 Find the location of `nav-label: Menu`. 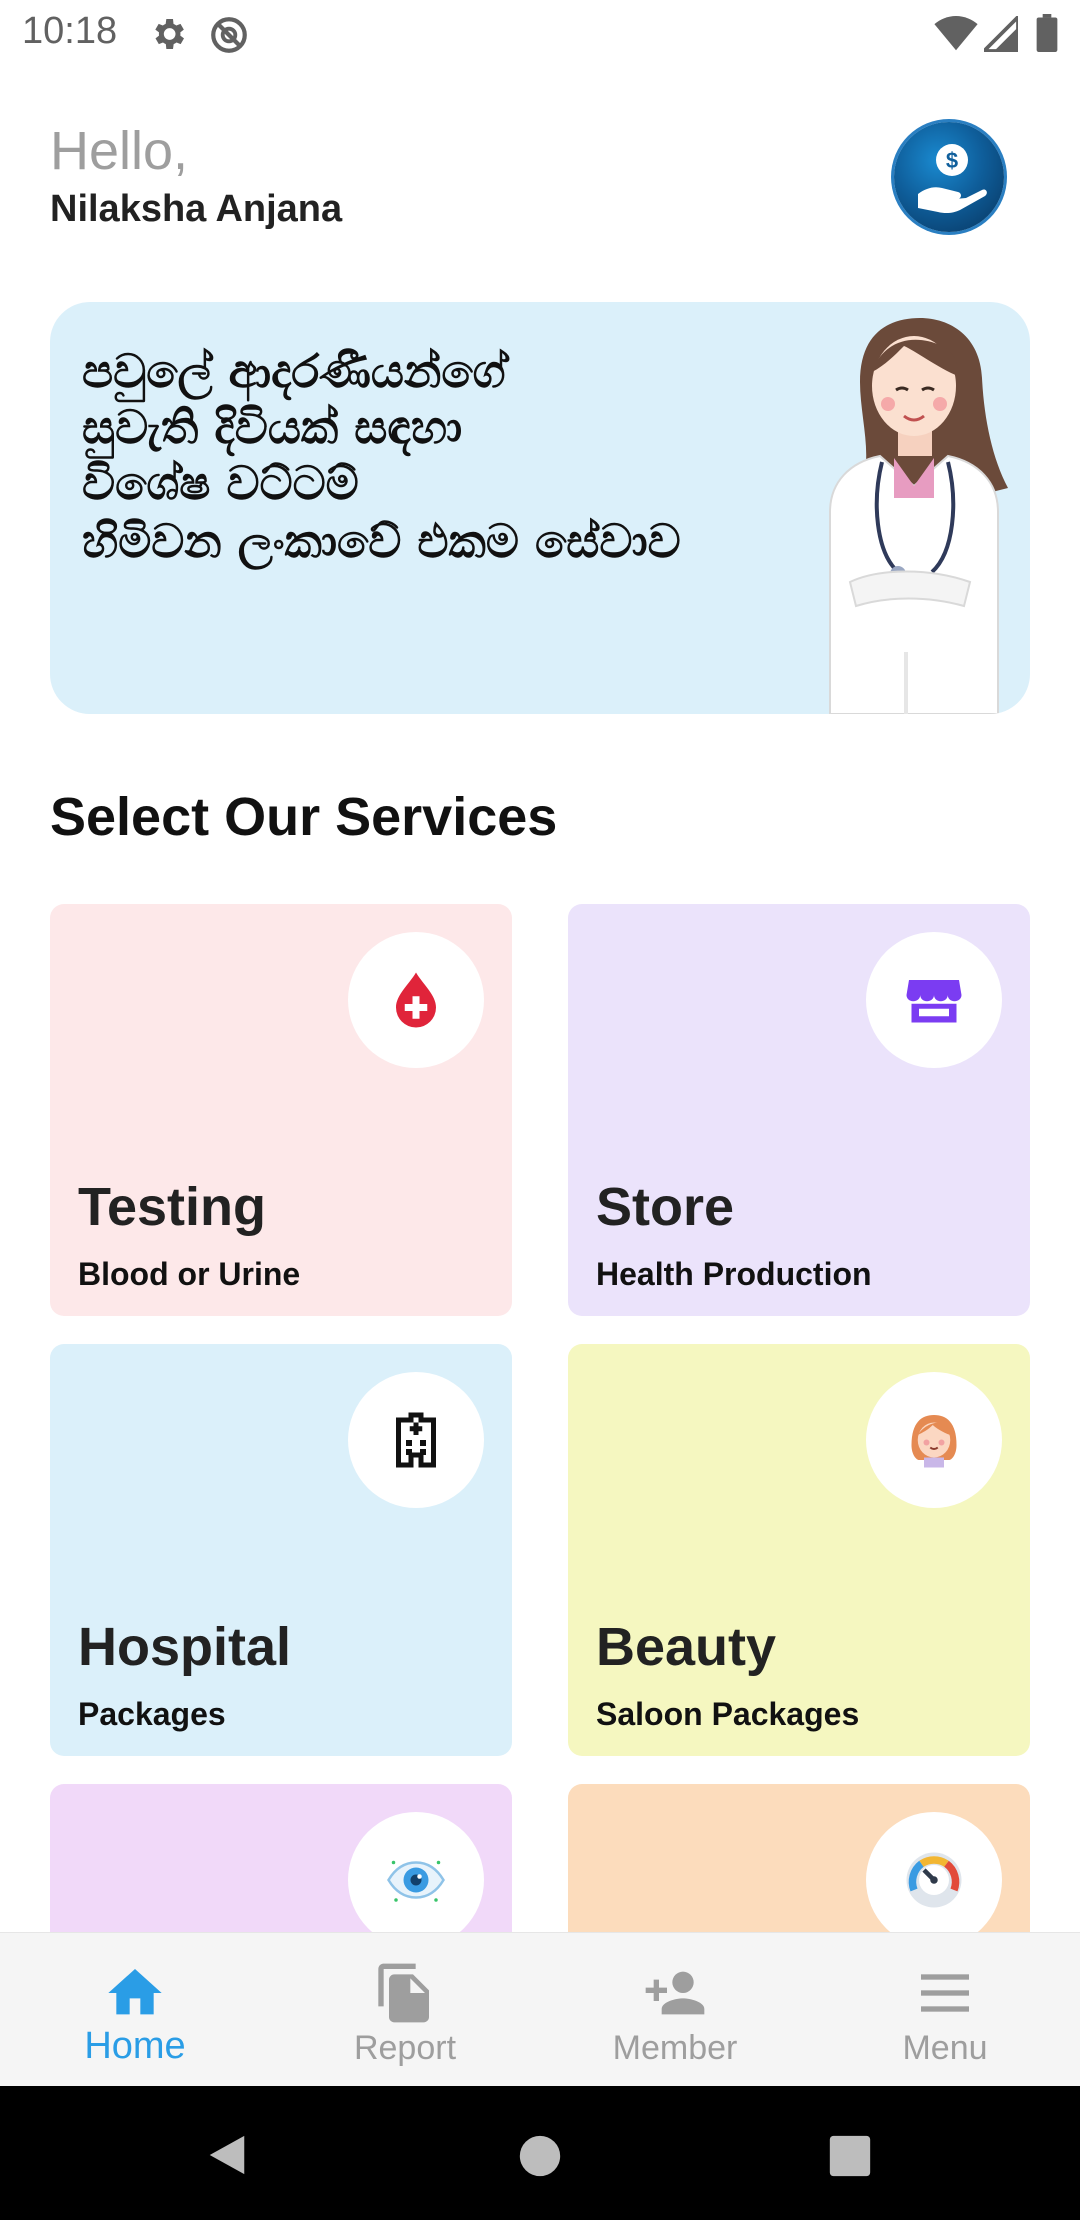

nav-label: Menu is located at coordinates (945, 2048).